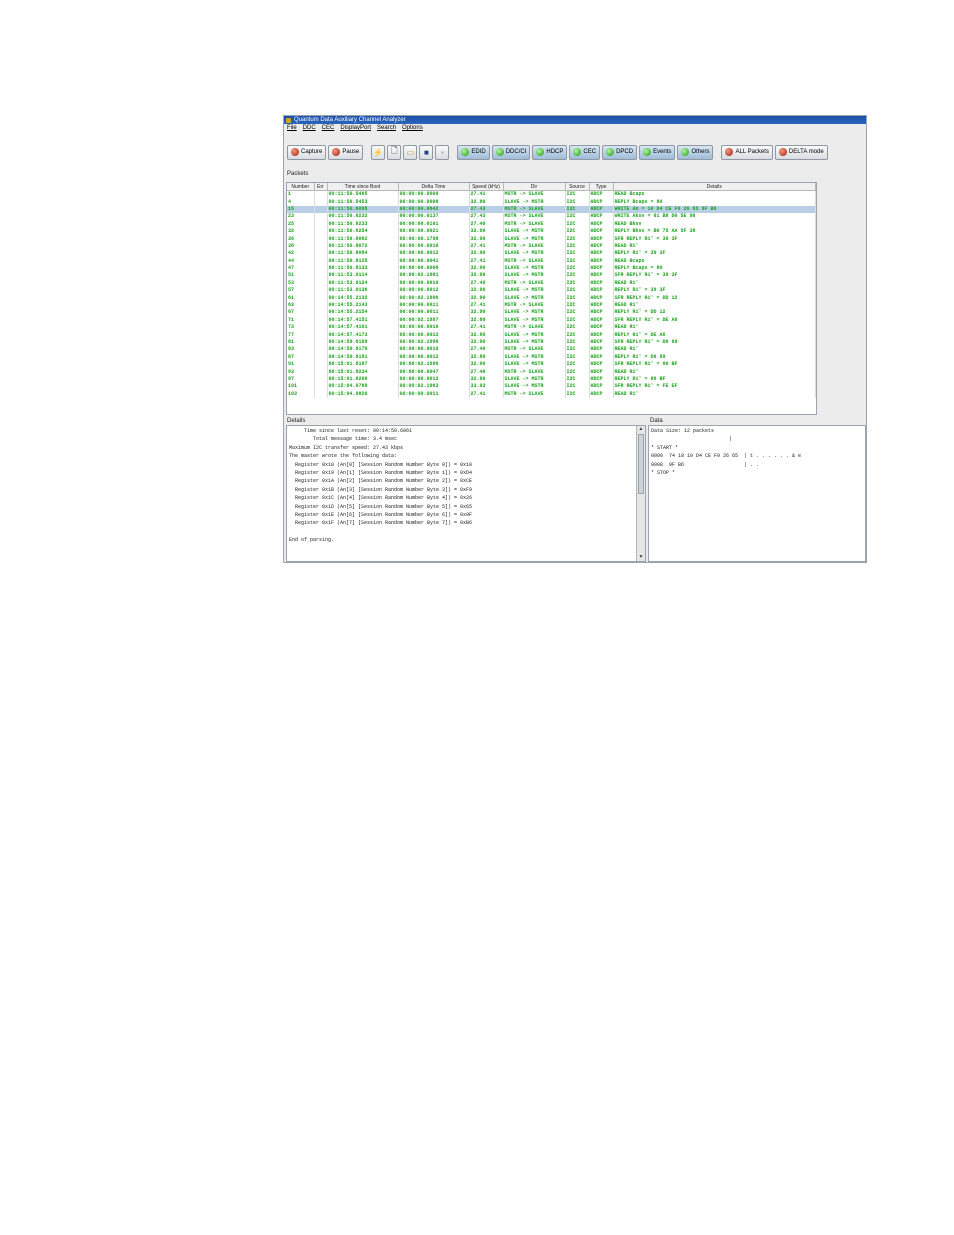 This screenshot has width=954, height=1235. Describe the element at coordinates (534, 283) in the screenshot. I see `table-cell: MSTR -> SLAVE` at that location.